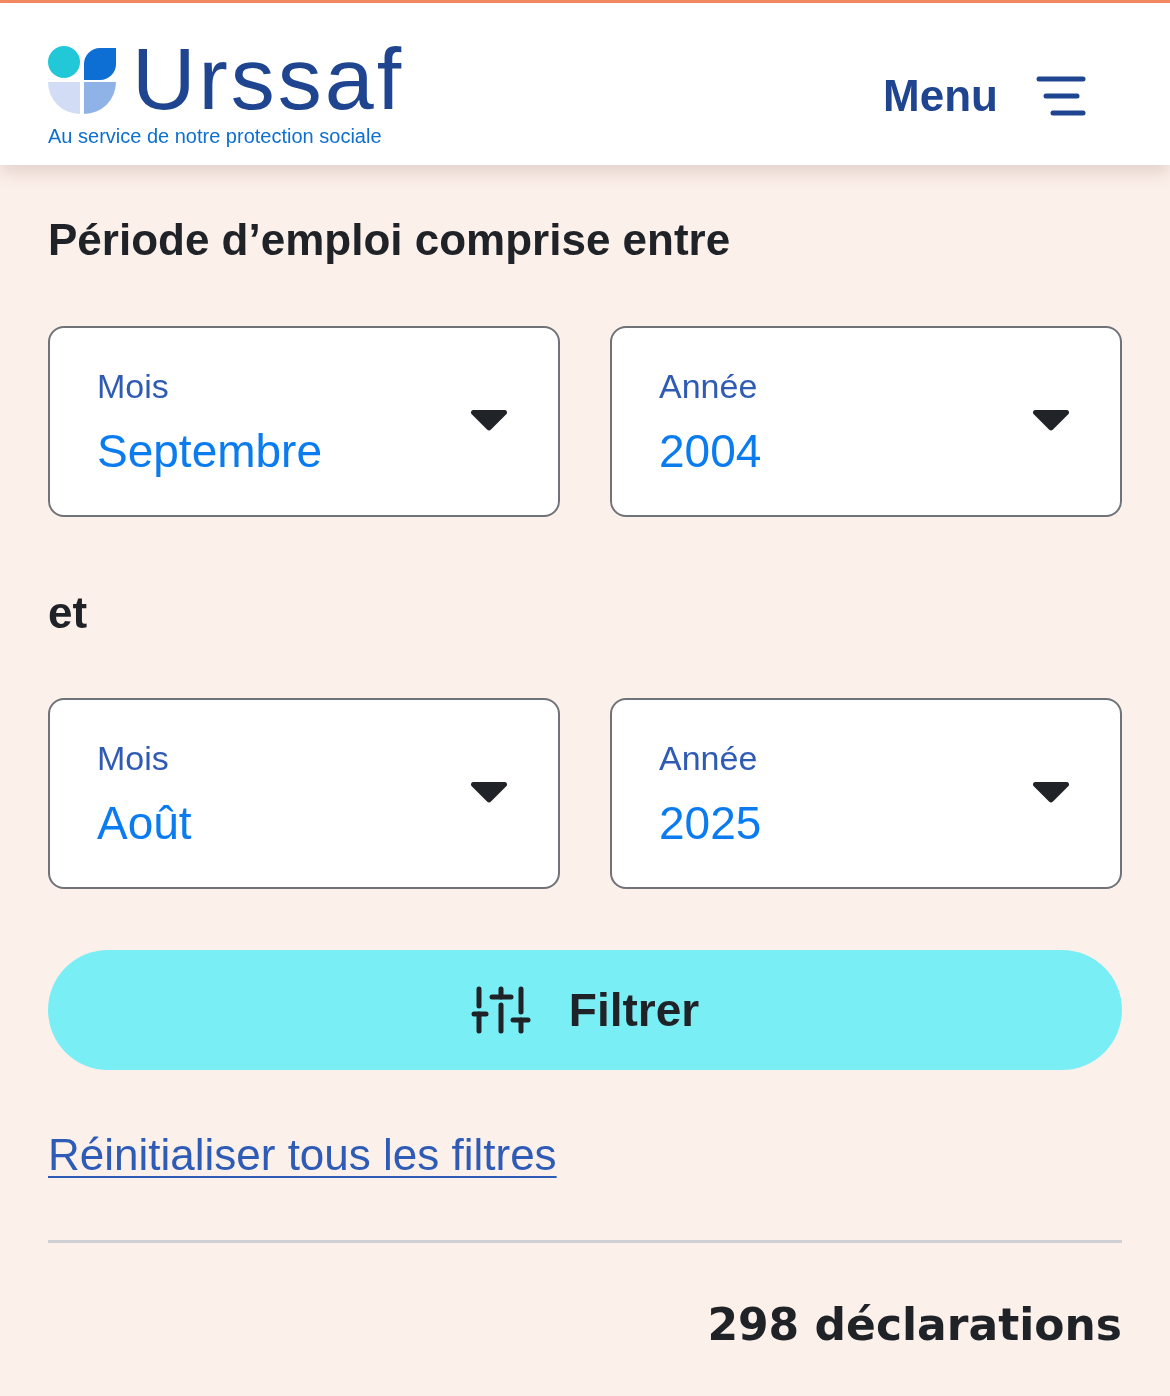 Image resolution: width=1170 pixels, height=1396 pixels. Describe the element at coordinates (866, 421) in the screenshot. I see `dropdown-field: Année 2004` at that location.